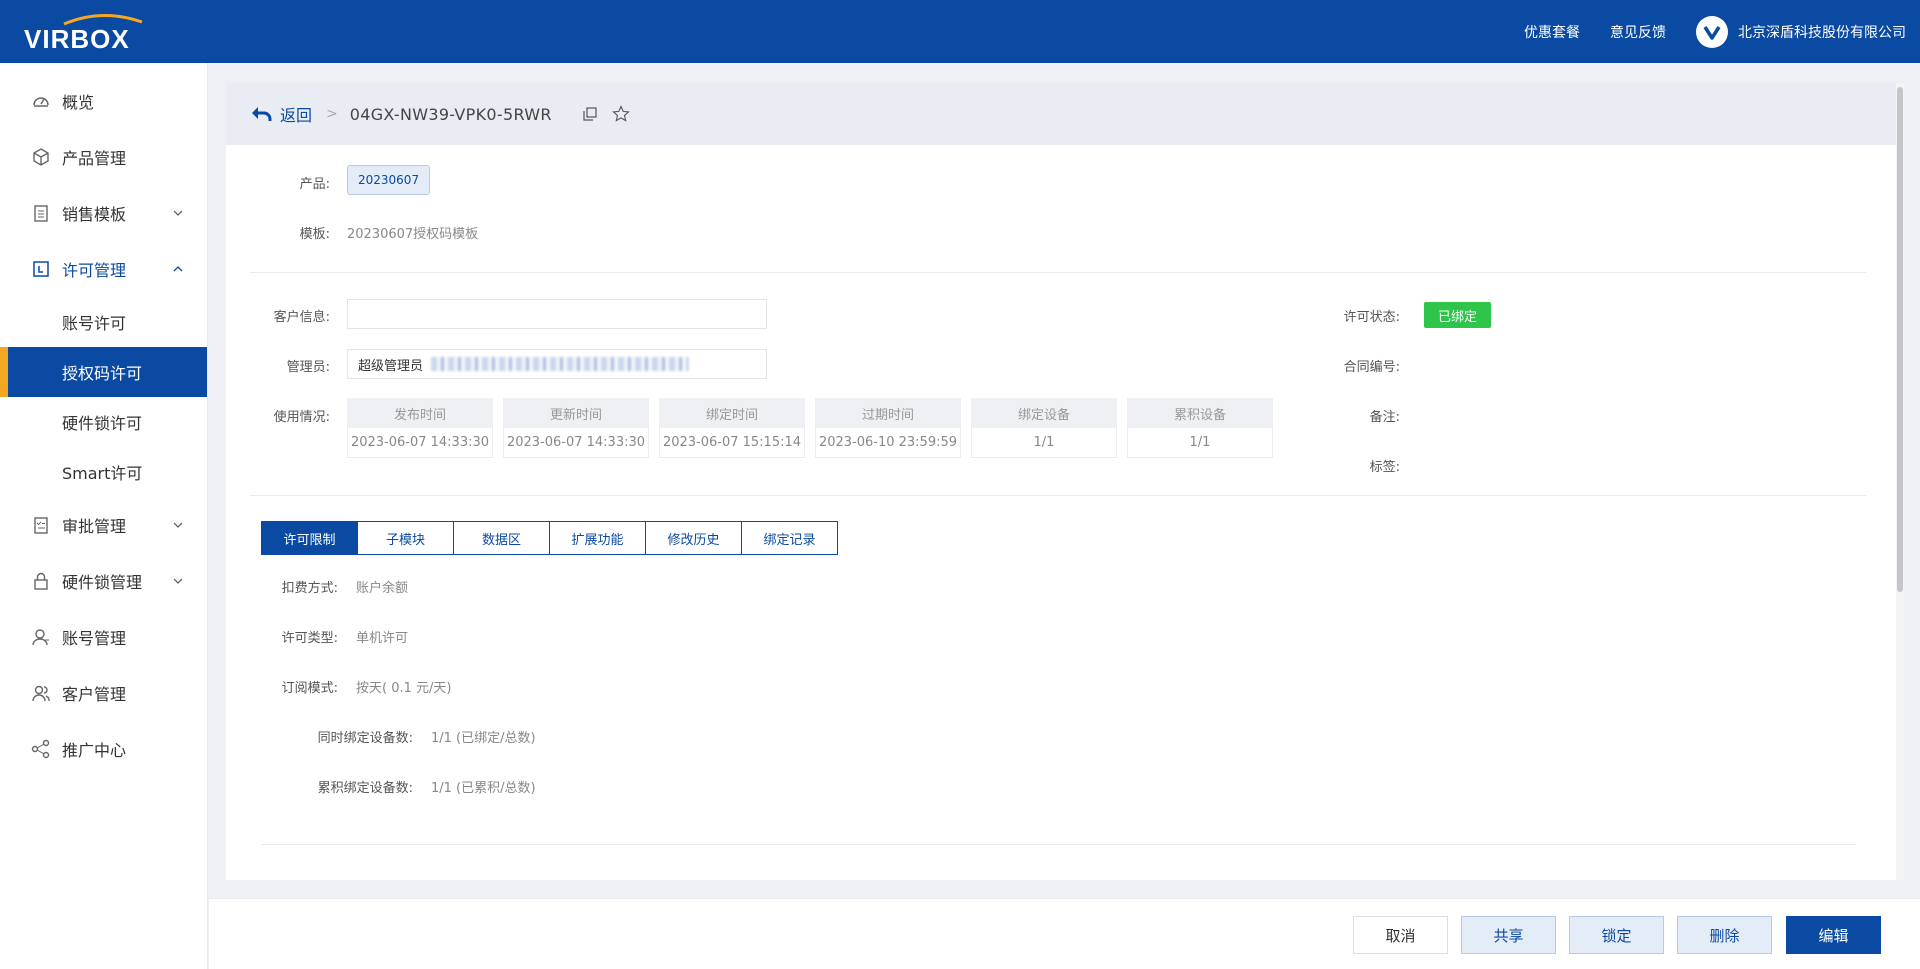 This screenshot has height=969, width=1920. What do you see at coordinates (1200, 413) in the screenshot?
I see `usage-head: 累积设备` at bounding box center [1200, 413].